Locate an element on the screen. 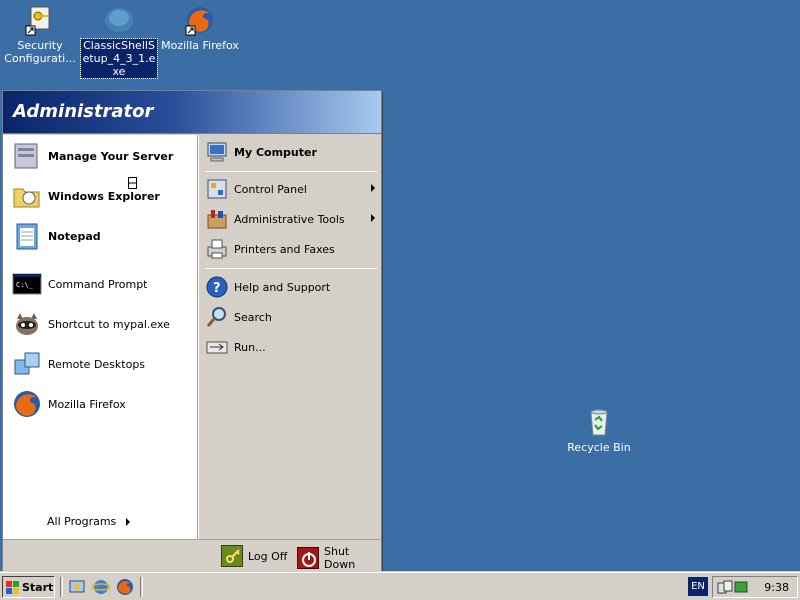 The image size is (800, 600). menu-item-label: Remote Desktops is located at coordinates (97, 364).